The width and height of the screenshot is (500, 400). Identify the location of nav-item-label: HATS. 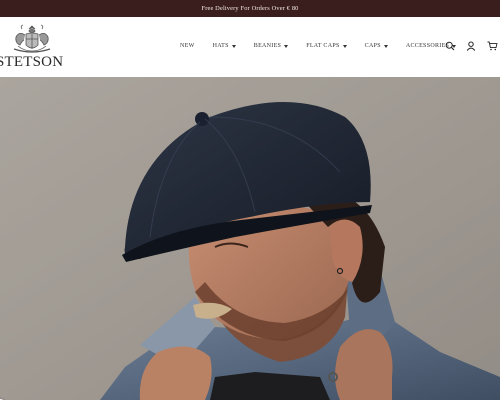
(220, 46).